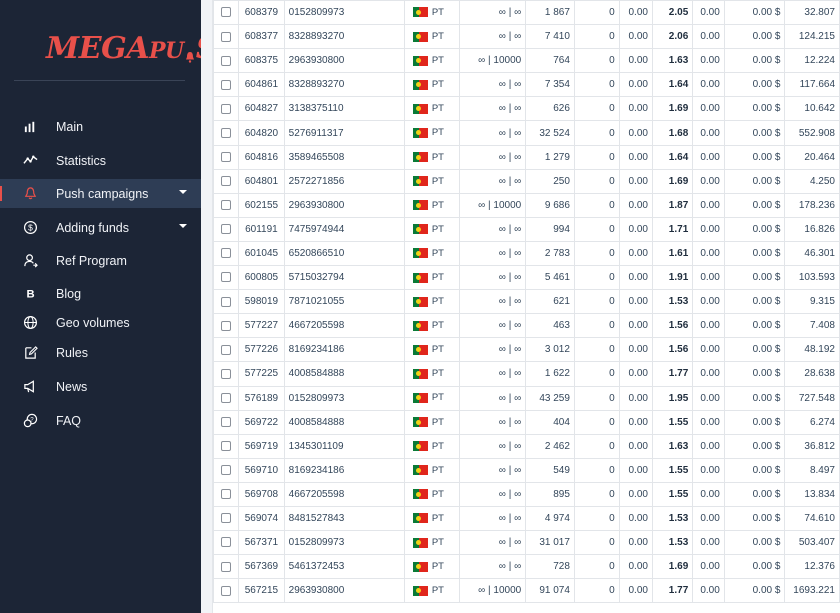  I want to click on campaign-id: 577225, so click(261, 374).